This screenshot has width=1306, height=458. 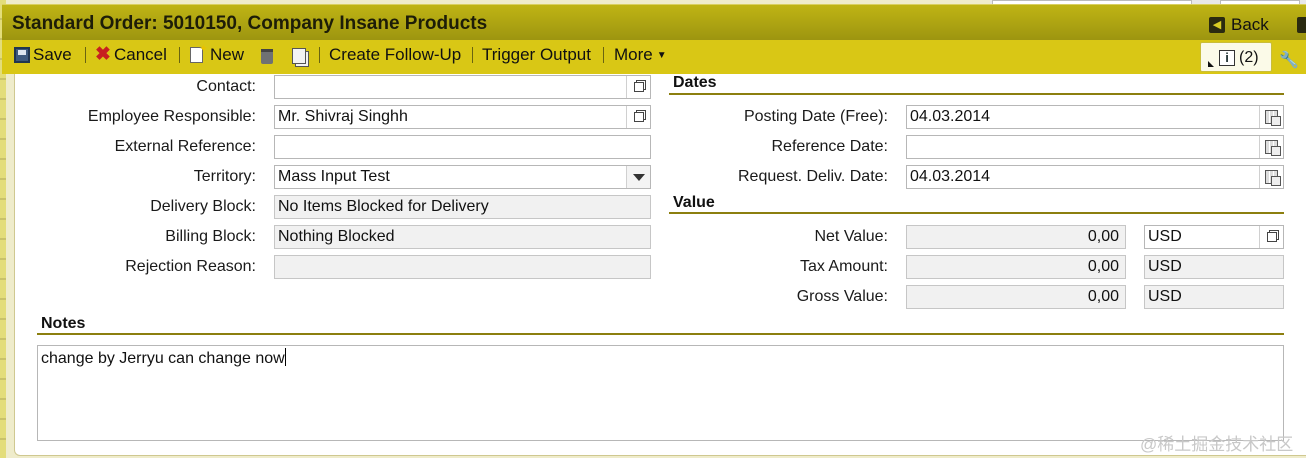 I want to click on request-deliv-date-label: Request. Deliv. Date:, so click(x=813, y=176).